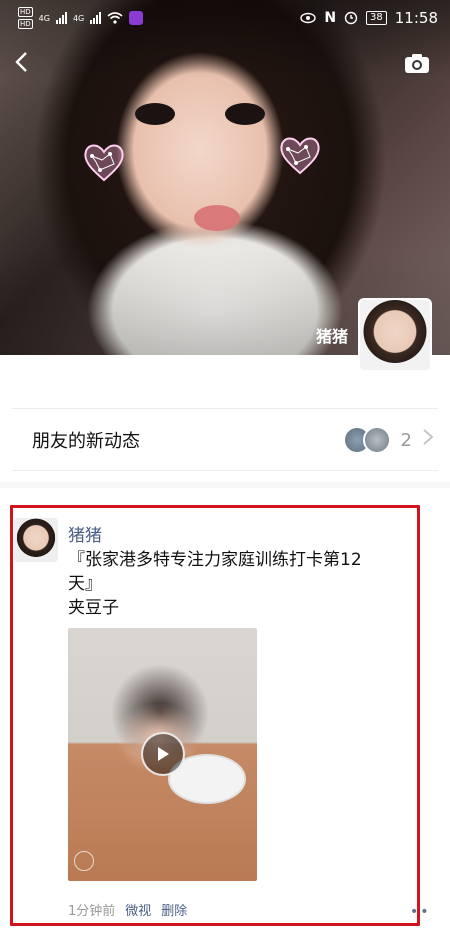  I want to click on status-right: N 38 11:58, so click(369, 18).